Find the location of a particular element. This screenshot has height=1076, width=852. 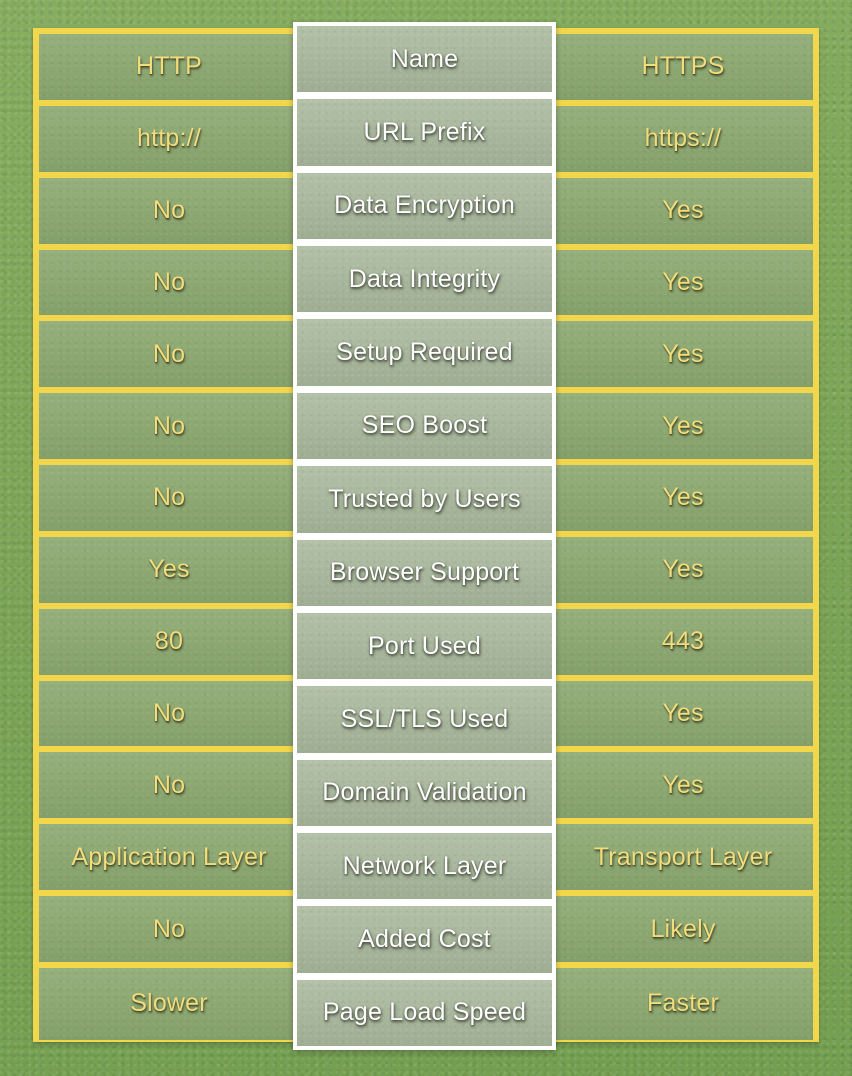

center-cell: Port Used is located at coordinates (424, 645).